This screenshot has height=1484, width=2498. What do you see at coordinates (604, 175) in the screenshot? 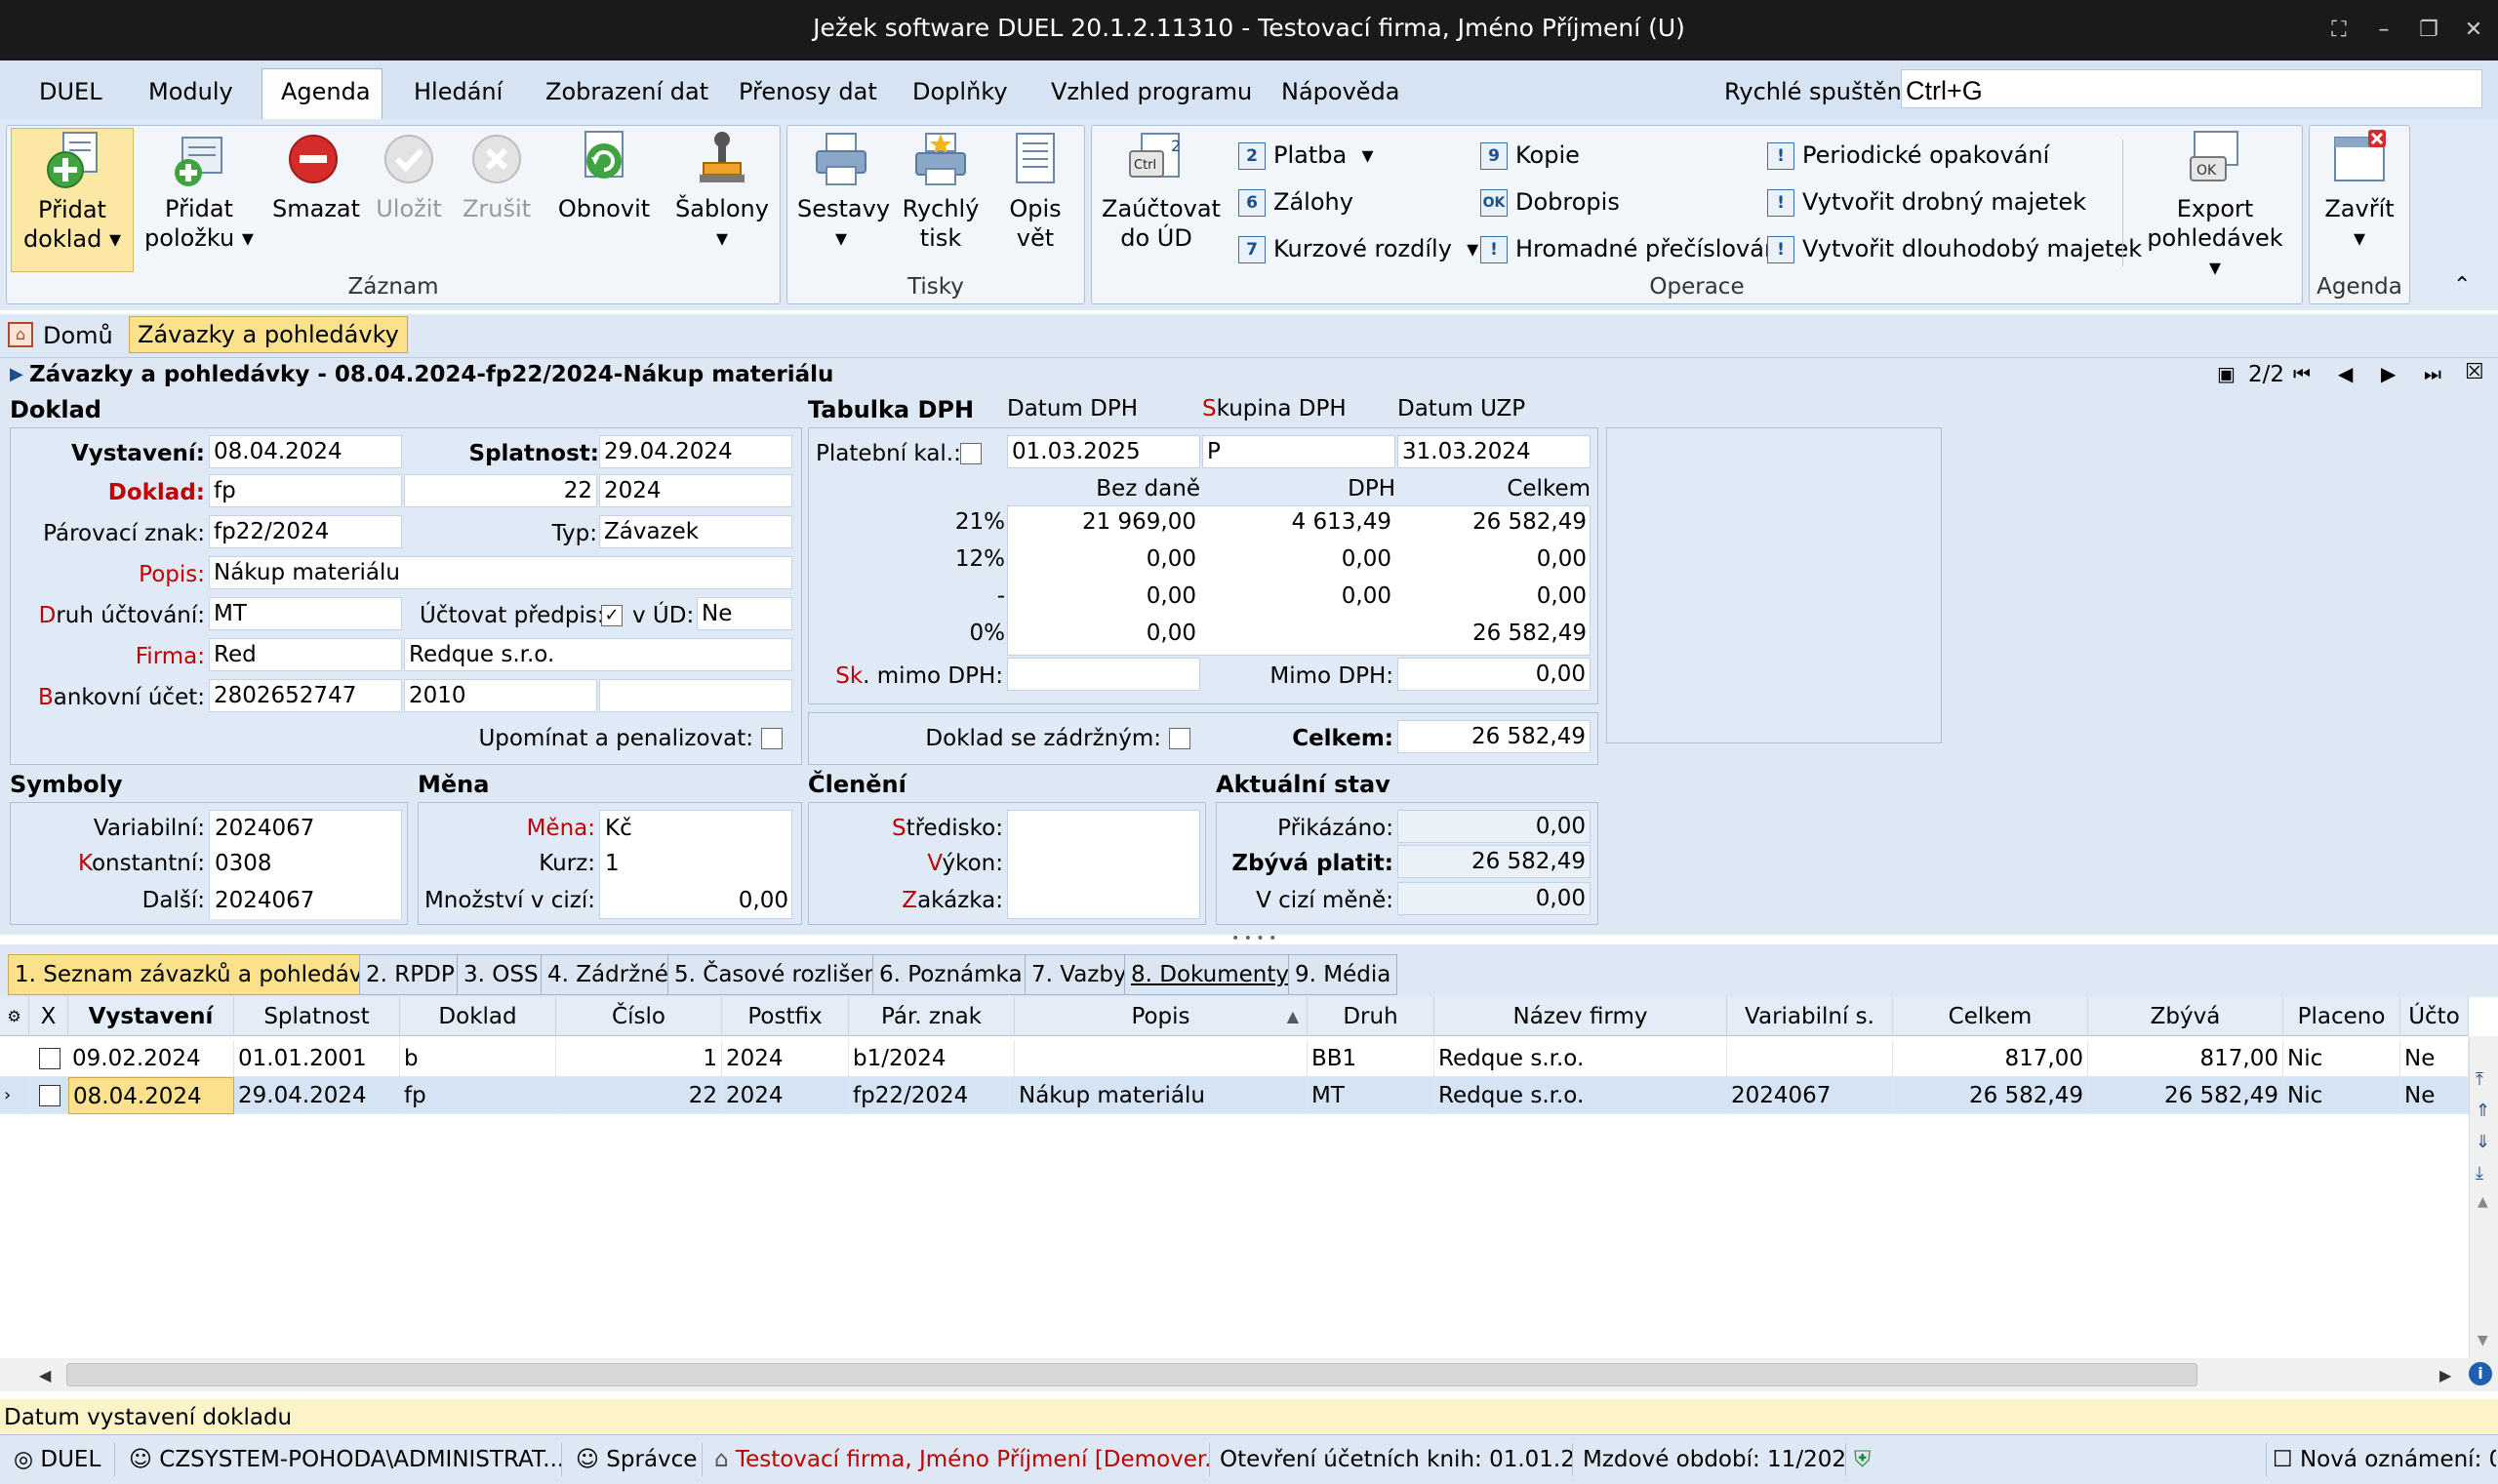
I see `refresh-button: Obnovit` at bounding box center [604, 175].